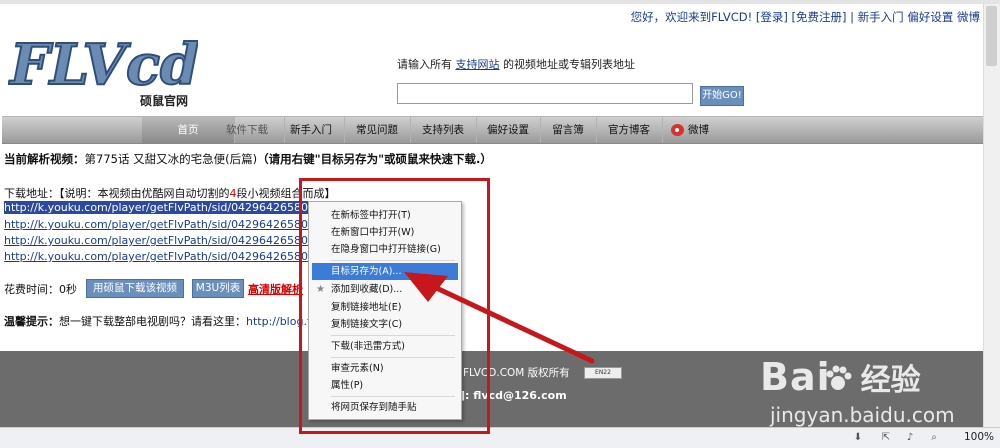  Describe the element at coordinates (511, 323) in the screenshot. I see `annotation-arrow-line` at that location.